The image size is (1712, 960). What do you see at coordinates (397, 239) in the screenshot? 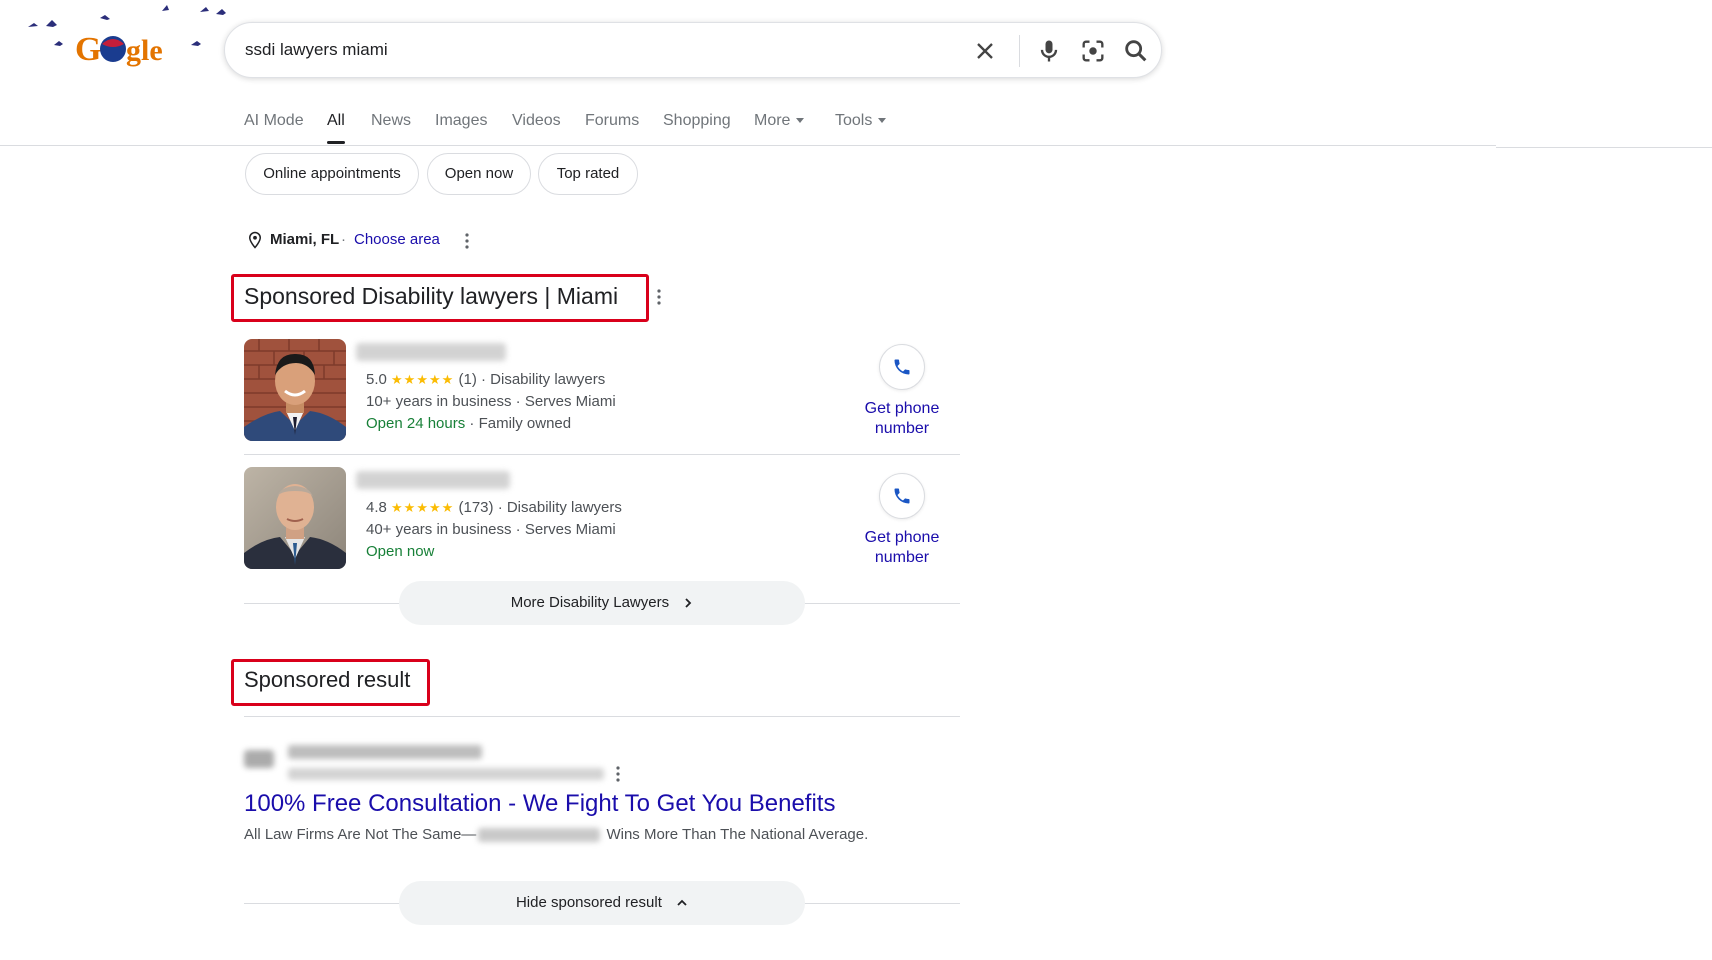
I see `choose-area-link: Choose area` at bounding box center [397, 239].